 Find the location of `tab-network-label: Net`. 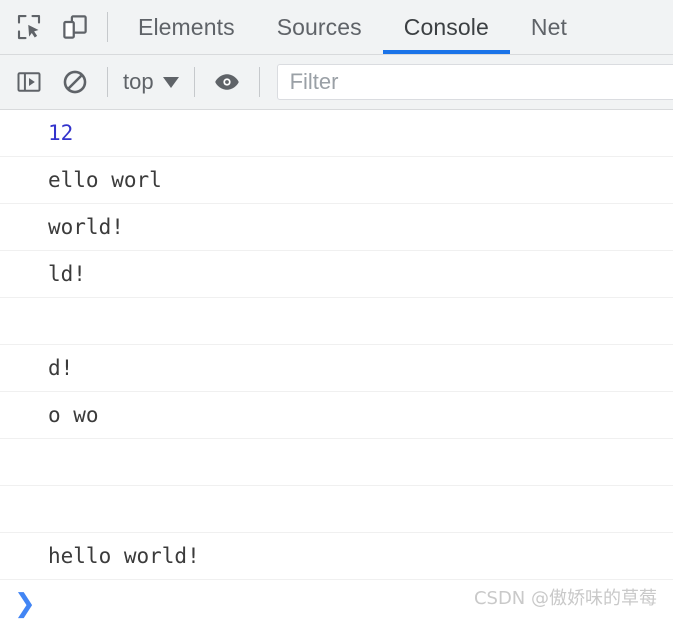

tab-network-label: Net is located at coordinates (548, 26).